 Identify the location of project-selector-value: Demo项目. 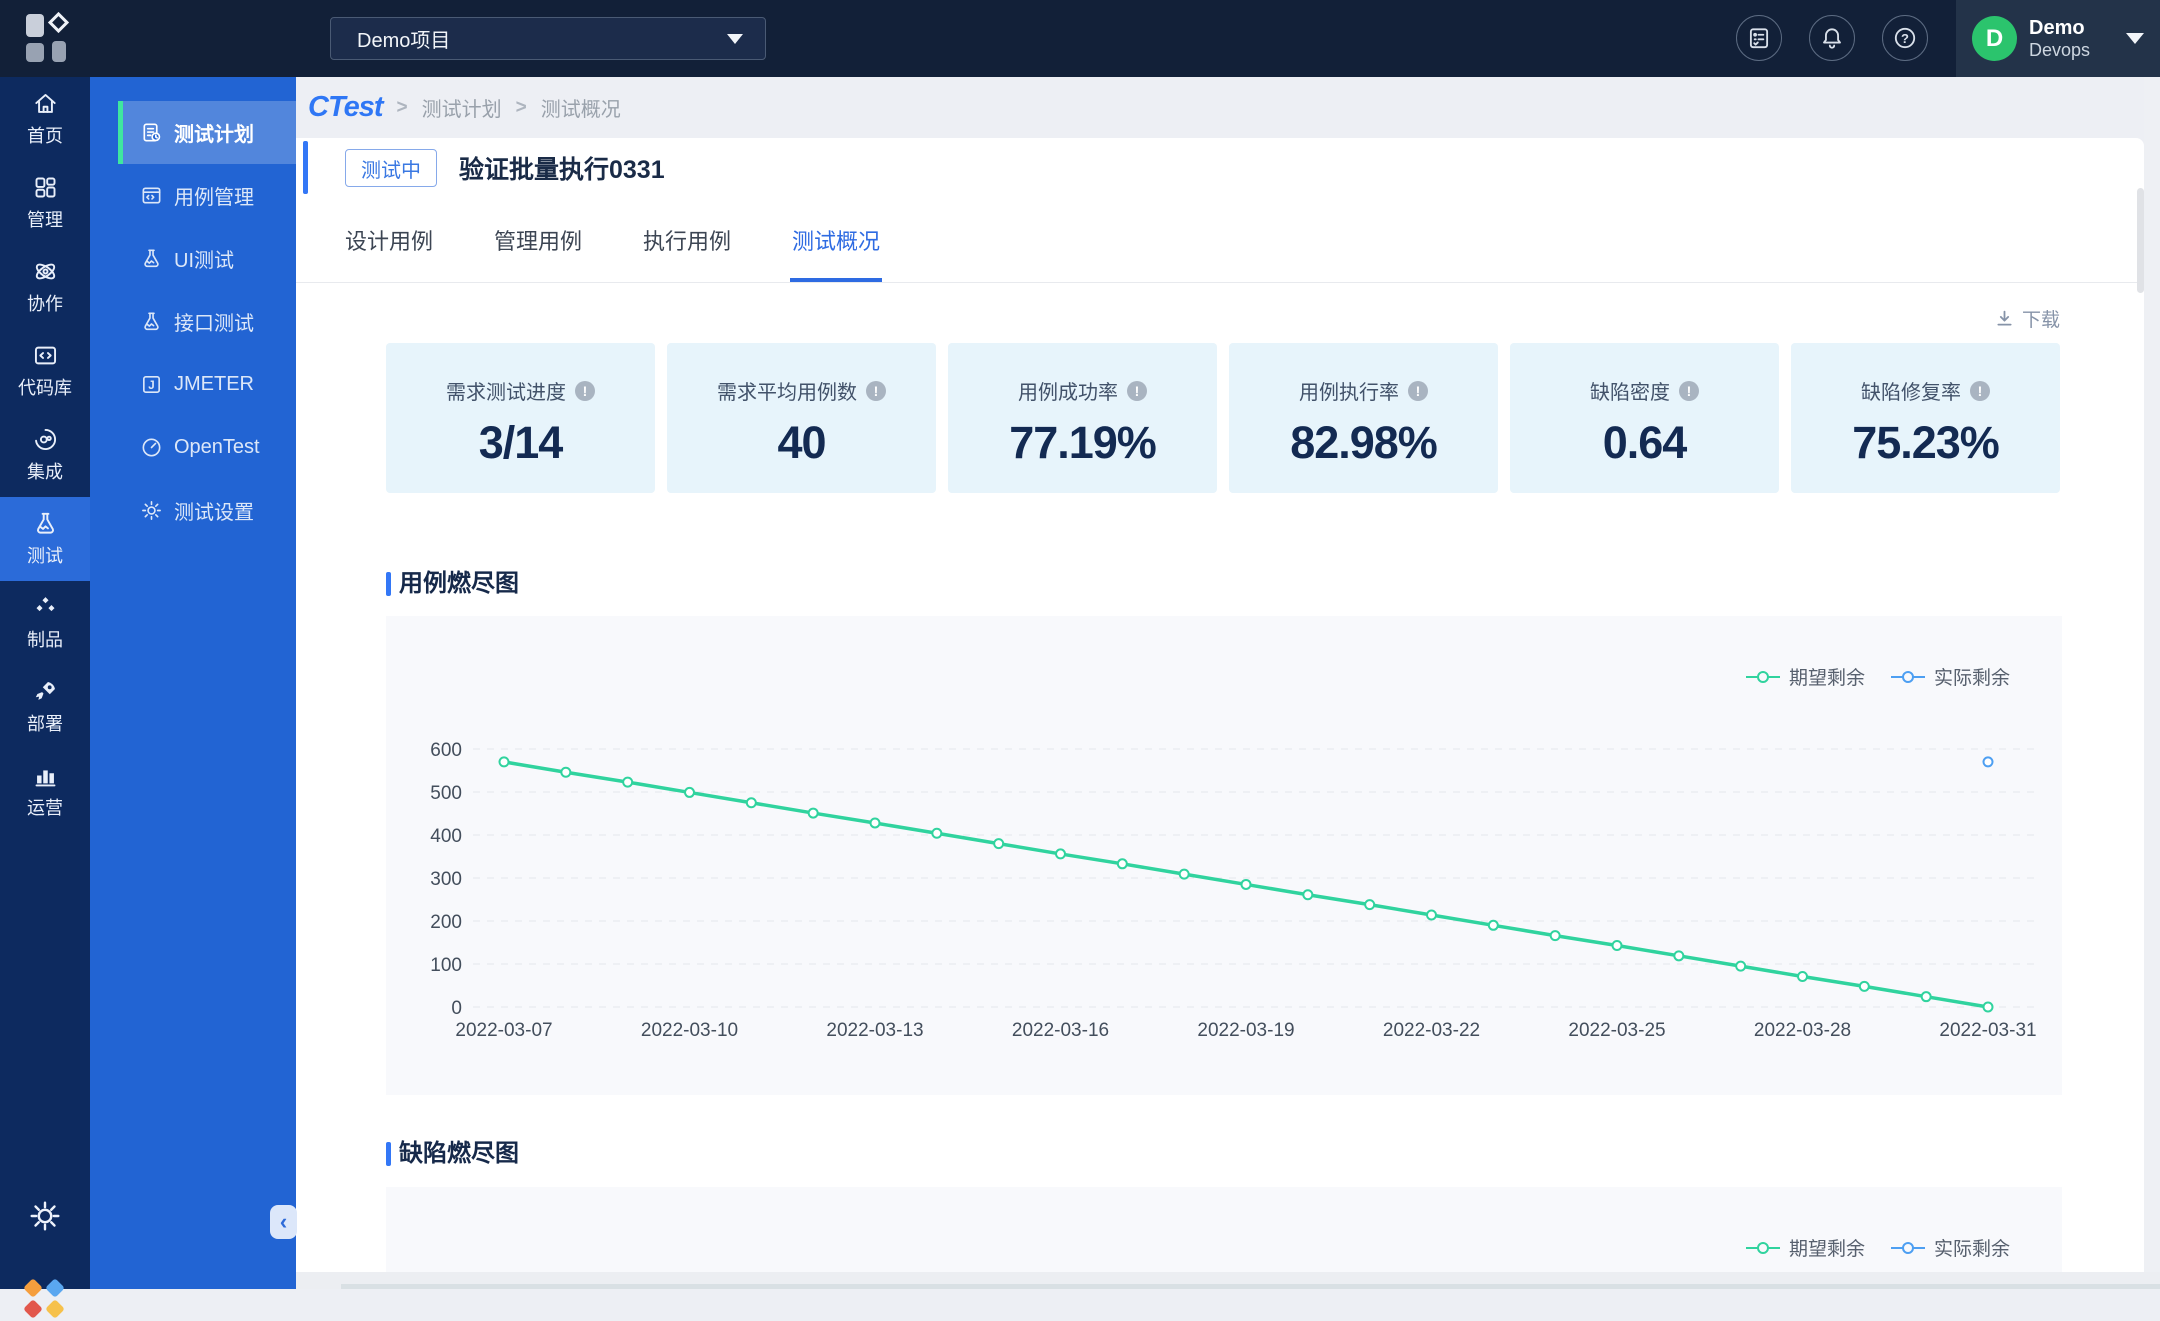
(404, 41).